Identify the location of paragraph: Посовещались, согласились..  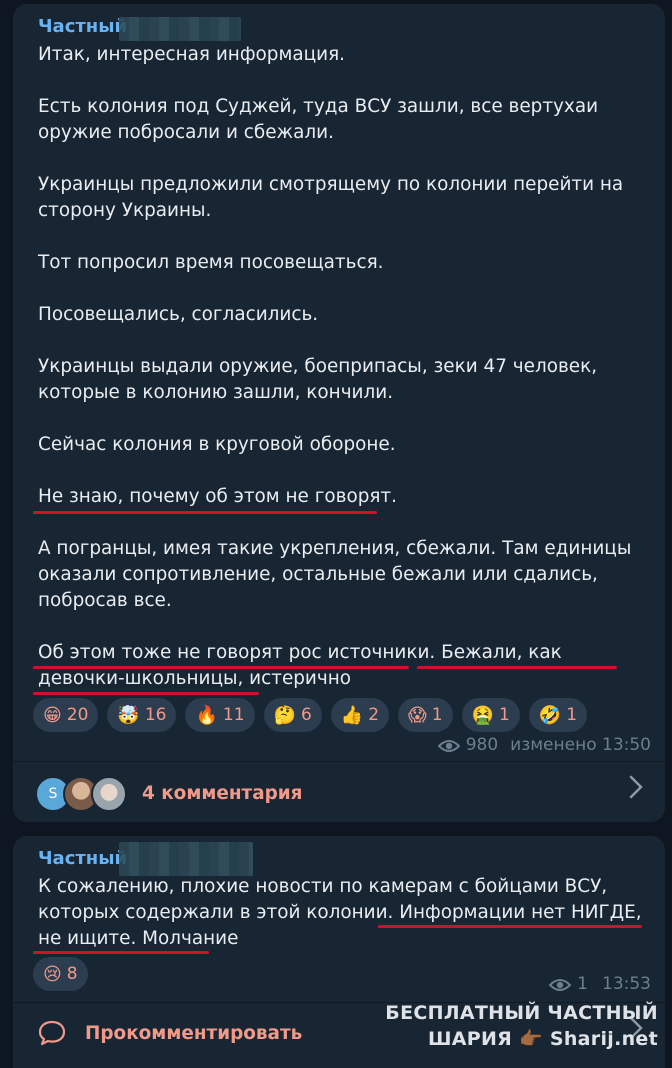
(178, 314).